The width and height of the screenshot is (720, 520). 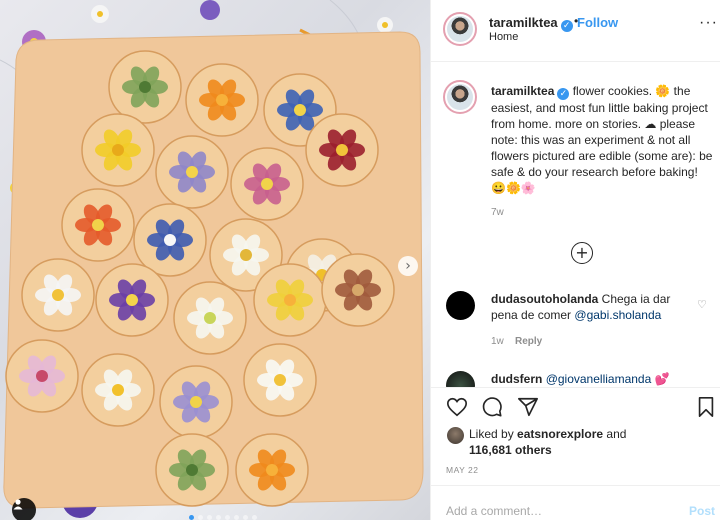 What do you see at coordinates (522, 91) in the screenshot?
I see `caption-username: taramilktea` at bounding box center [522, 91].